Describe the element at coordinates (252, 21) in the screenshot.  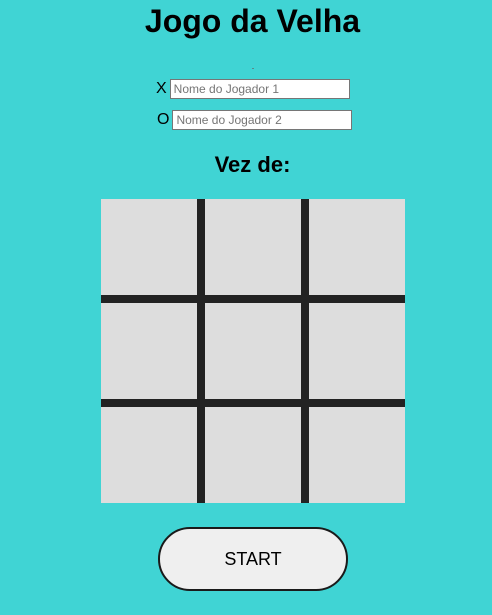
I see `game-title: Jogo da Velha` at that location.